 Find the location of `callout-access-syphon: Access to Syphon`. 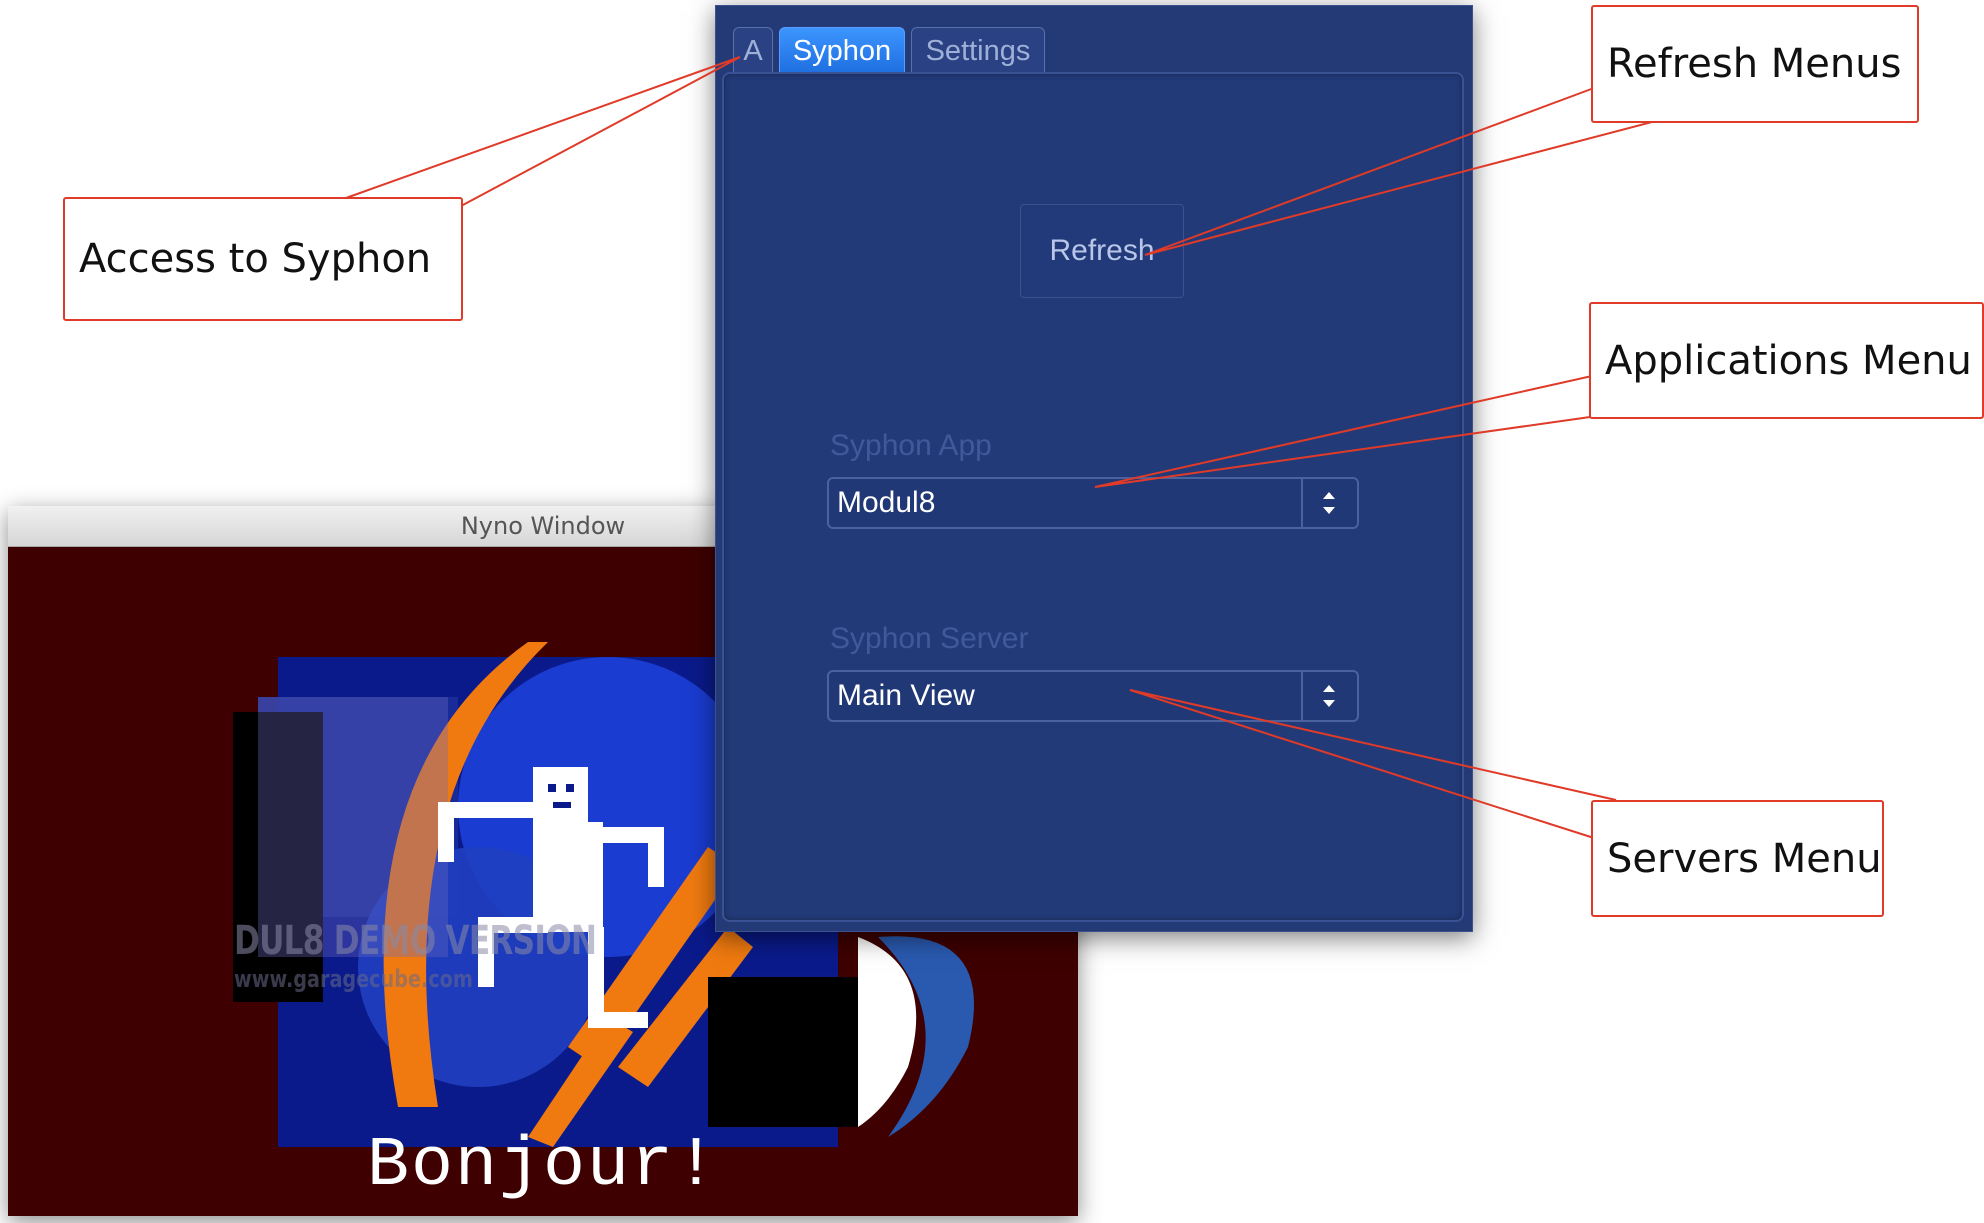

callout-access-syphon: Access to Syphon is located at coordinates (263, 259).